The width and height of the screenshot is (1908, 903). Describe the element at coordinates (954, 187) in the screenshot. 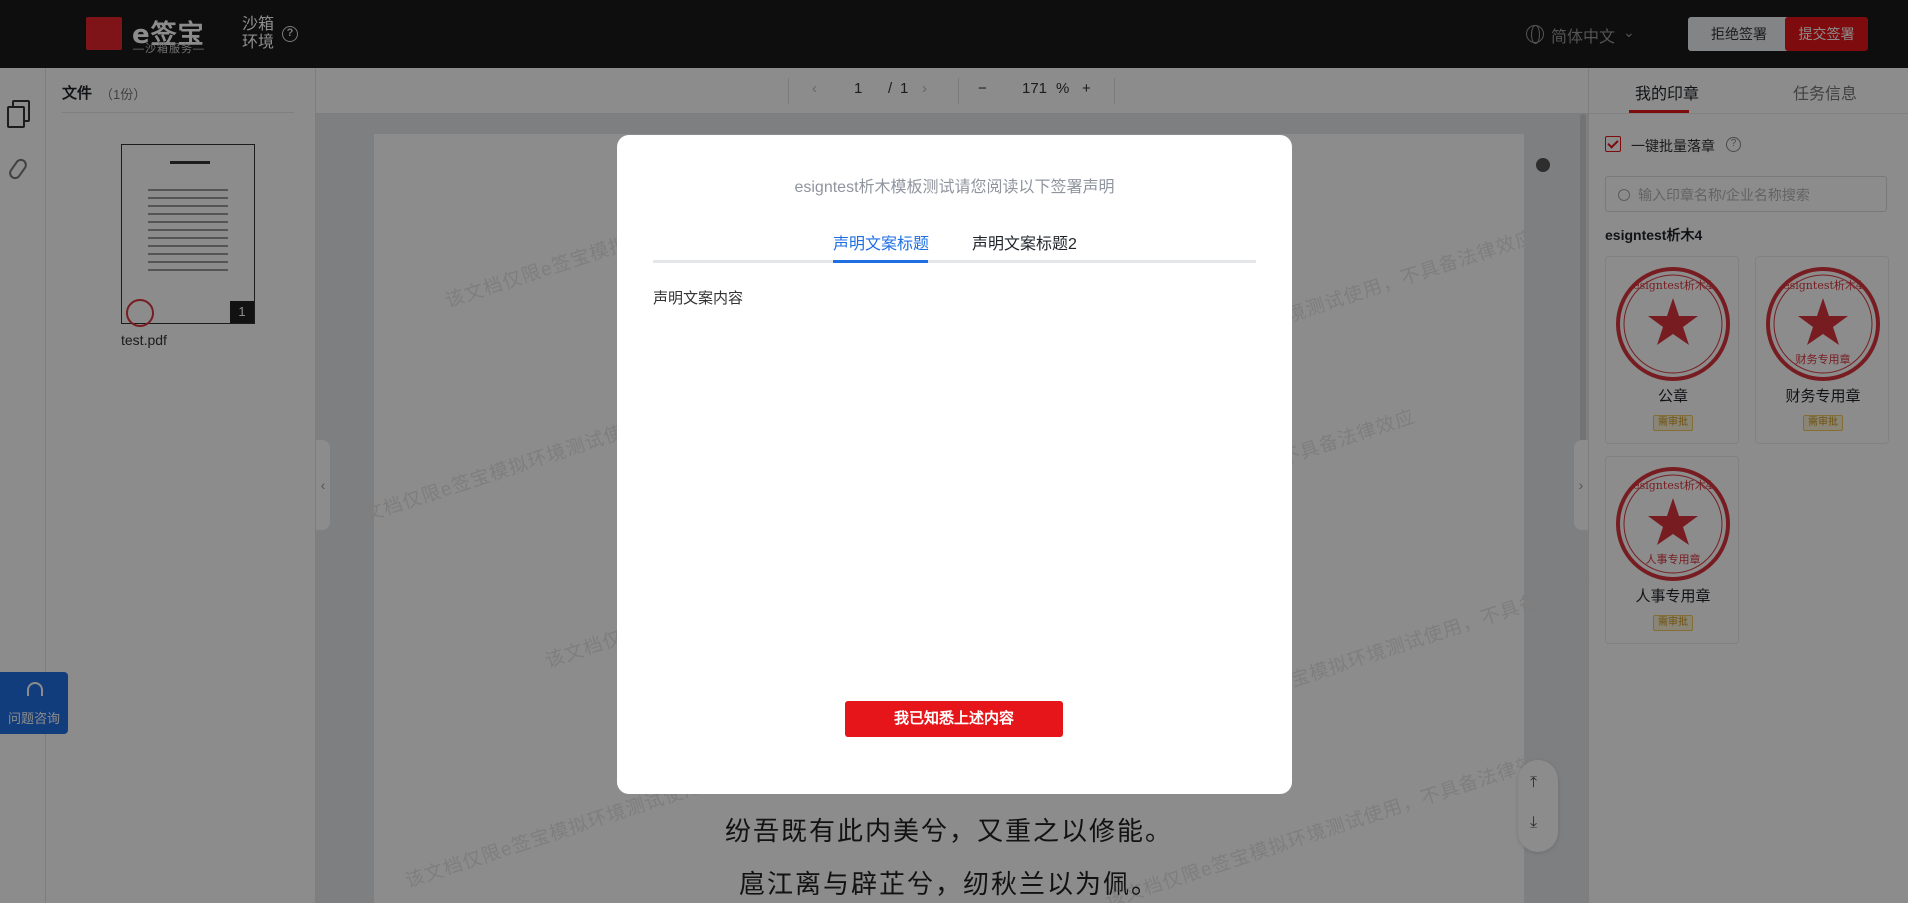

I see `modal-title: esigntest析木模板测试请您阅读以下签署声明` at that location.